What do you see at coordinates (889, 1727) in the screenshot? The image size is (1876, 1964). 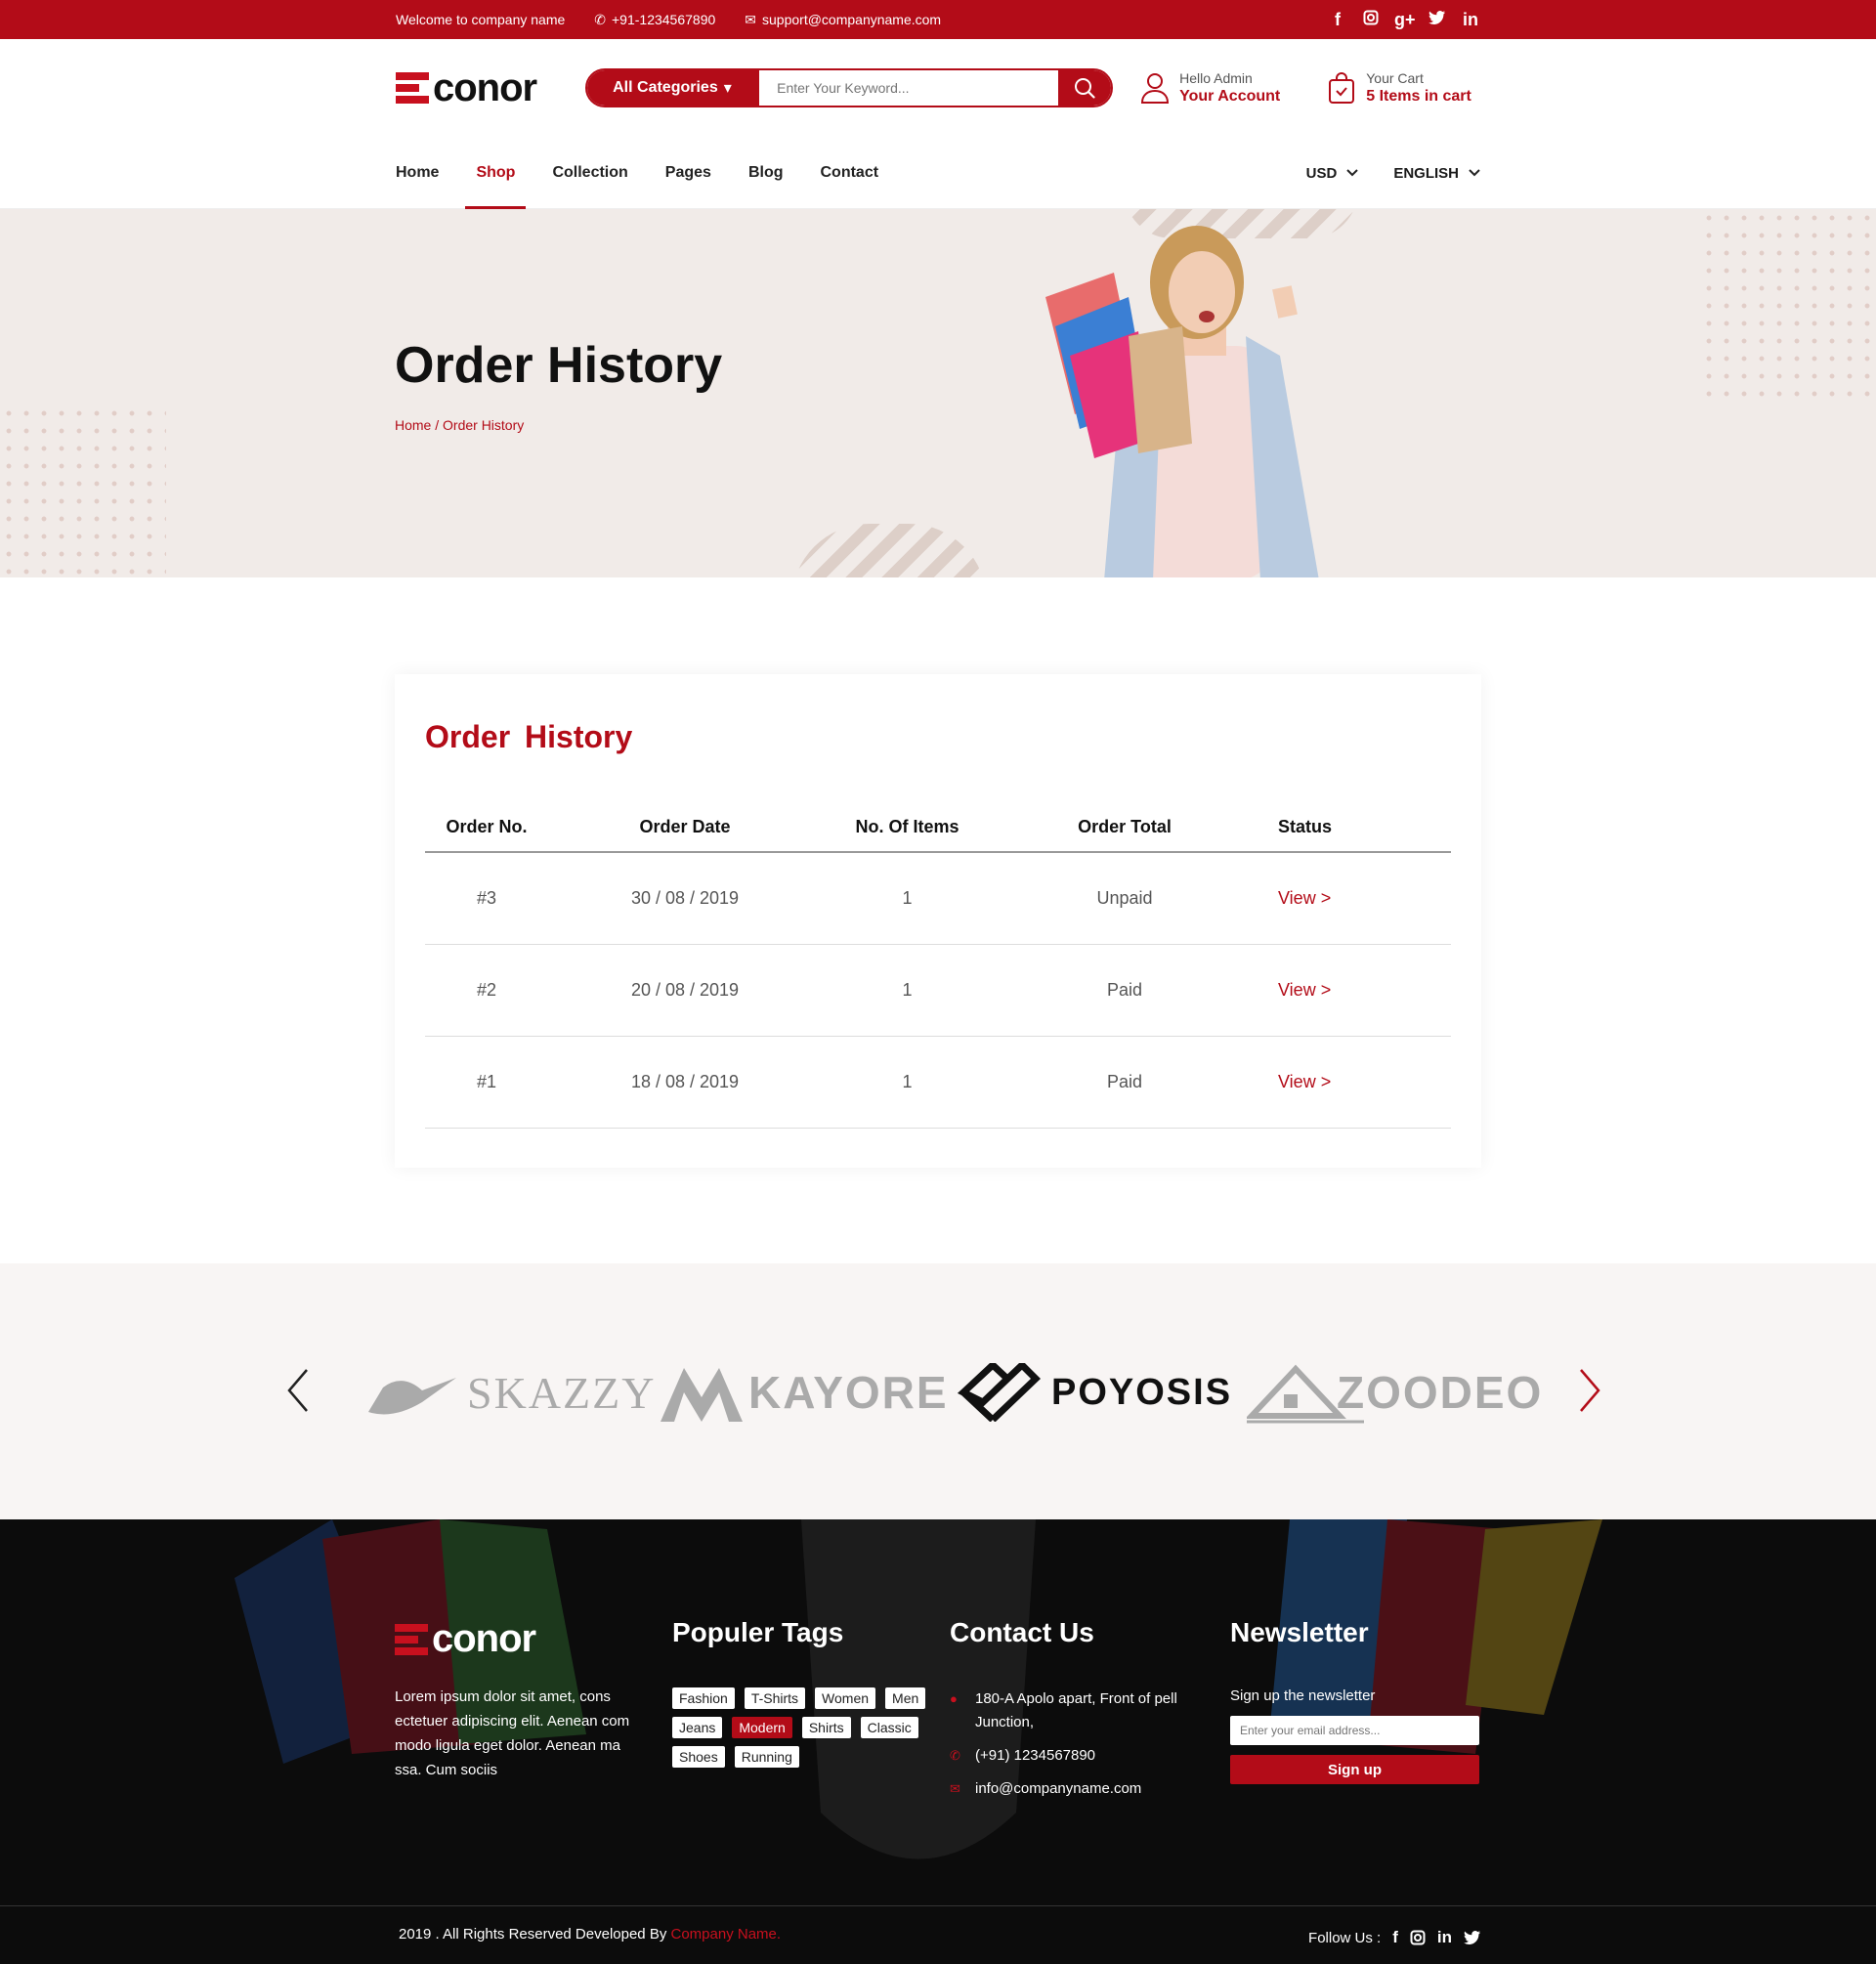 I see `tag-classic: Classic` at bounding box center [889, 1727].